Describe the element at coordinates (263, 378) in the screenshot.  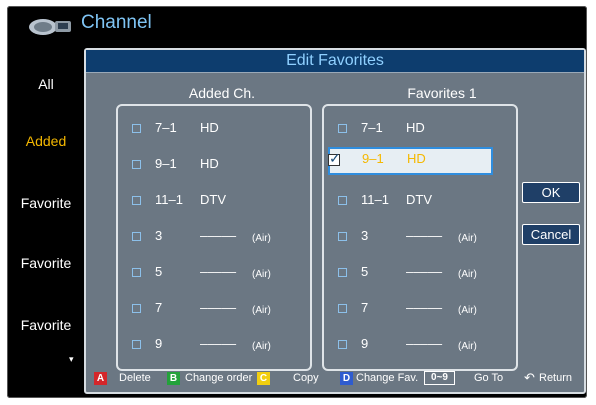
I see `yellow-key-icon: C` at that location.